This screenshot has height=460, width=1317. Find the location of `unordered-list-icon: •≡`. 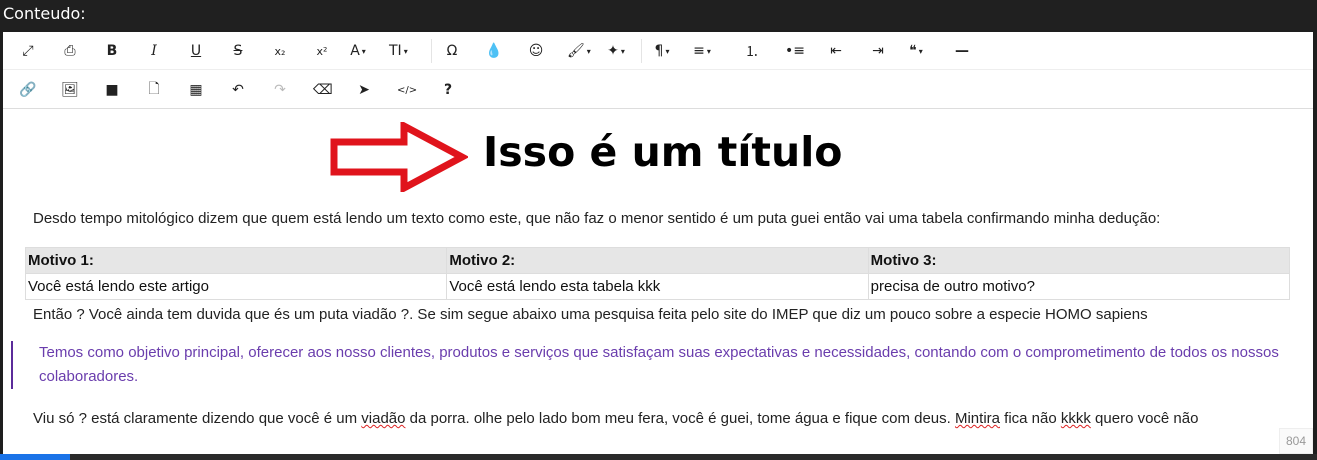

unordered-list-icon: •≡ is located at coordinates (795, 51).